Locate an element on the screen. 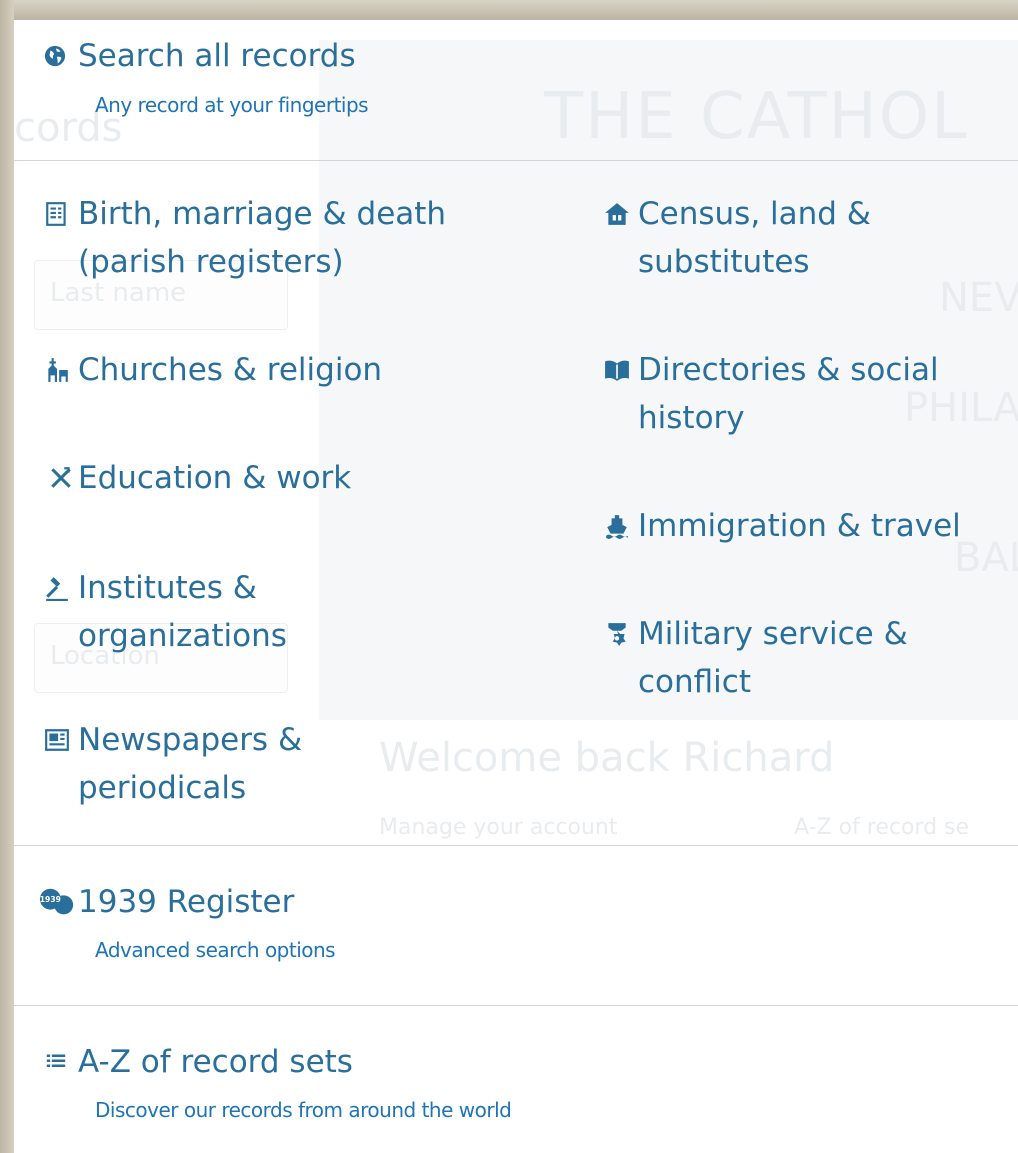 This screenshot has height=1153, width=1018. category-churches-religion: Churches & religion is located at coordinates (213, 370).